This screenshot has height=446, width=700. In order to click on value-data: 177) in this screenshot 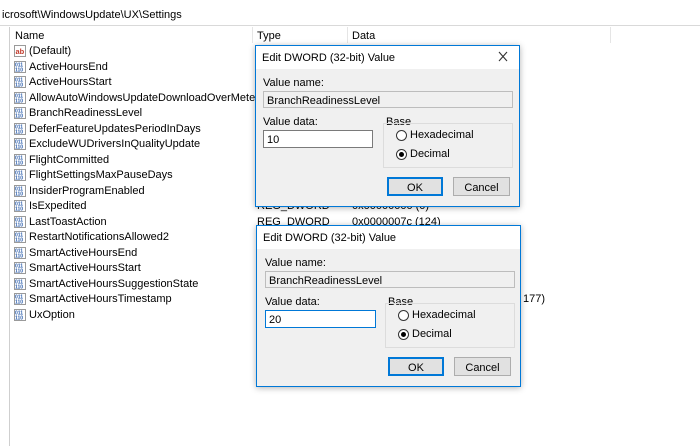, I will do `click(534, 299)`.